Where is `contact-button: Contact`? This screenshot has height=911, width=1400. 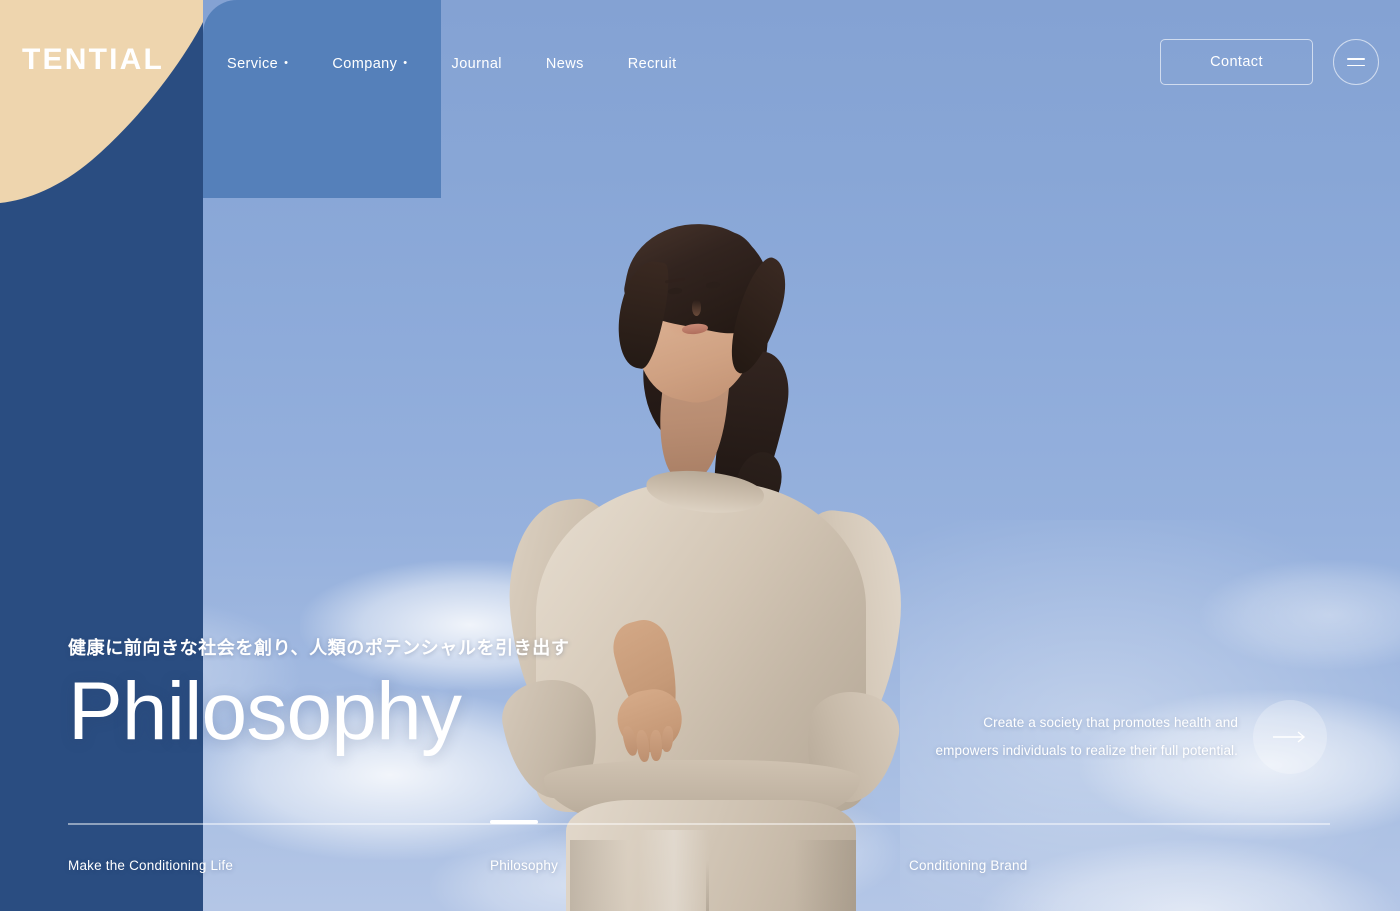 contact-button: Contact is located at coordinates (1236, 62).